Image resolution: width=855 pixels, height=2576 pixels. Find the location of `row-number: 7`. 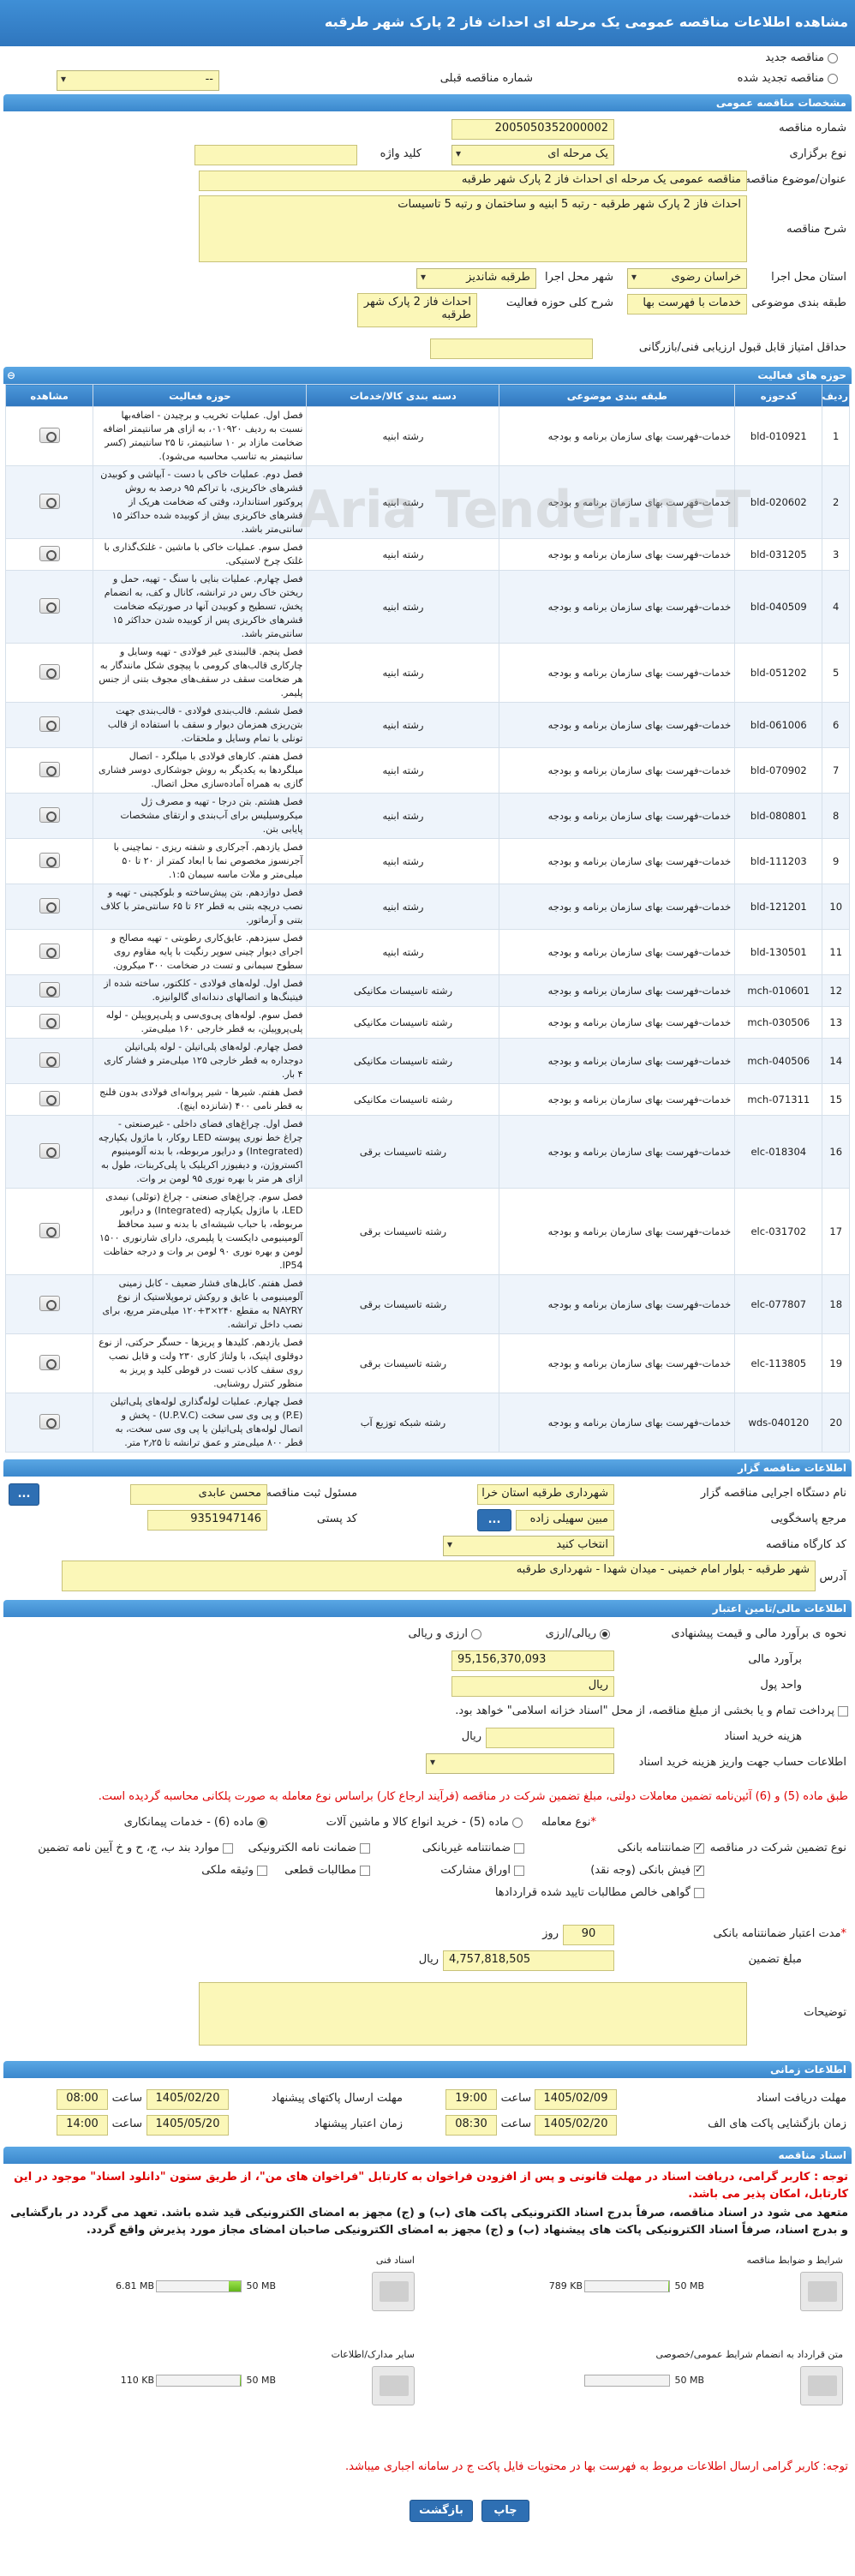

row-number: 7 is located at coordinates (836, 770).